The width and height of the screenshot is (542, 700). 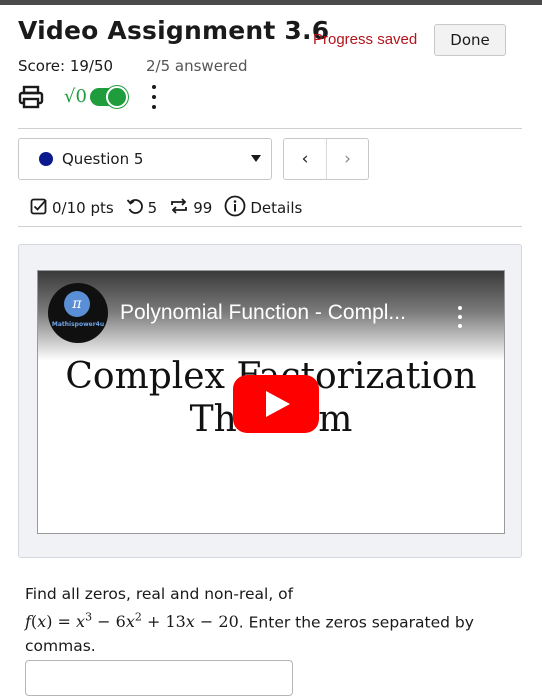 I want to click on undo-icon, so click(x=135, y=208).